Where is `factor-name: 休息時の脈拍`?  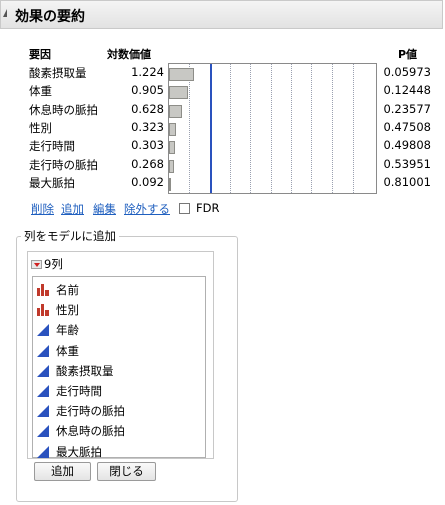 factor-name: 休息時の脈拍 is located at coordinates (63, 110).